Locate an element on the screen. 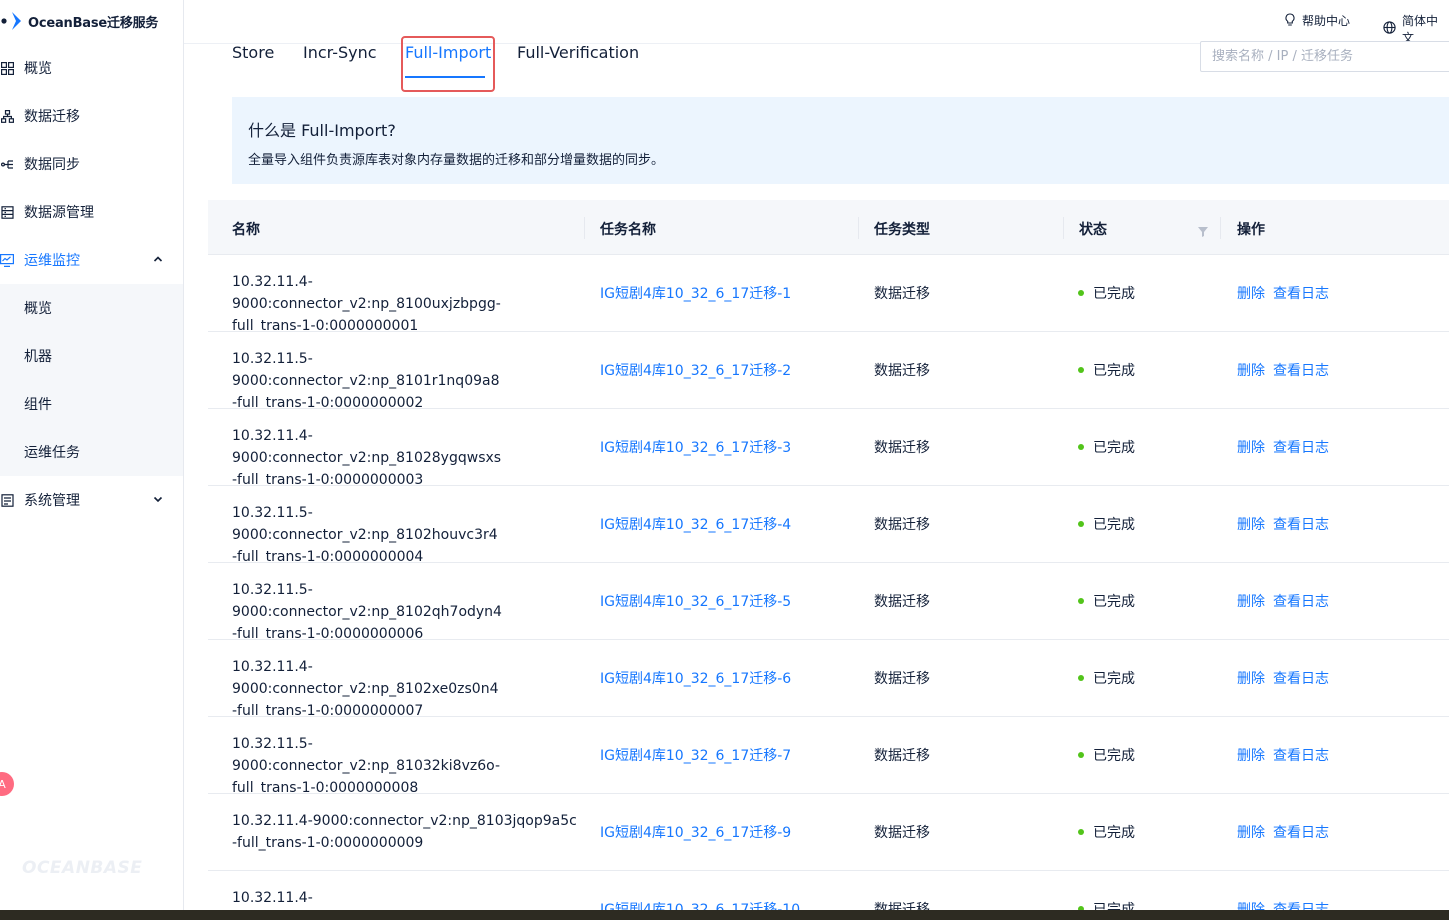 The image size is (1449, 920). chevron-up-icon is located at coordinates (158, 259).